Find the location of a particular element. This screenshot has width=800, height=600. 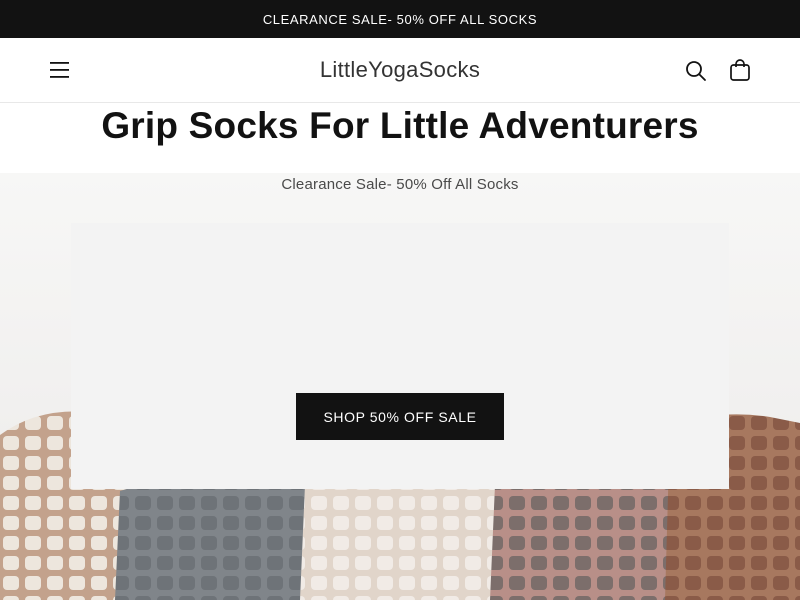

shop-sale-button: SHOP 50% OFF SALE is located at coordinates (400, 416).